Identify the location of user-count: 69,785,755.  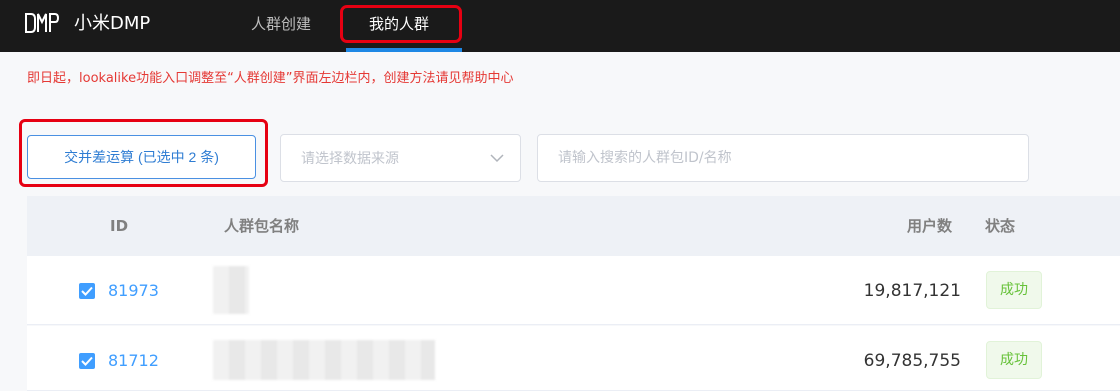
(912, 361).